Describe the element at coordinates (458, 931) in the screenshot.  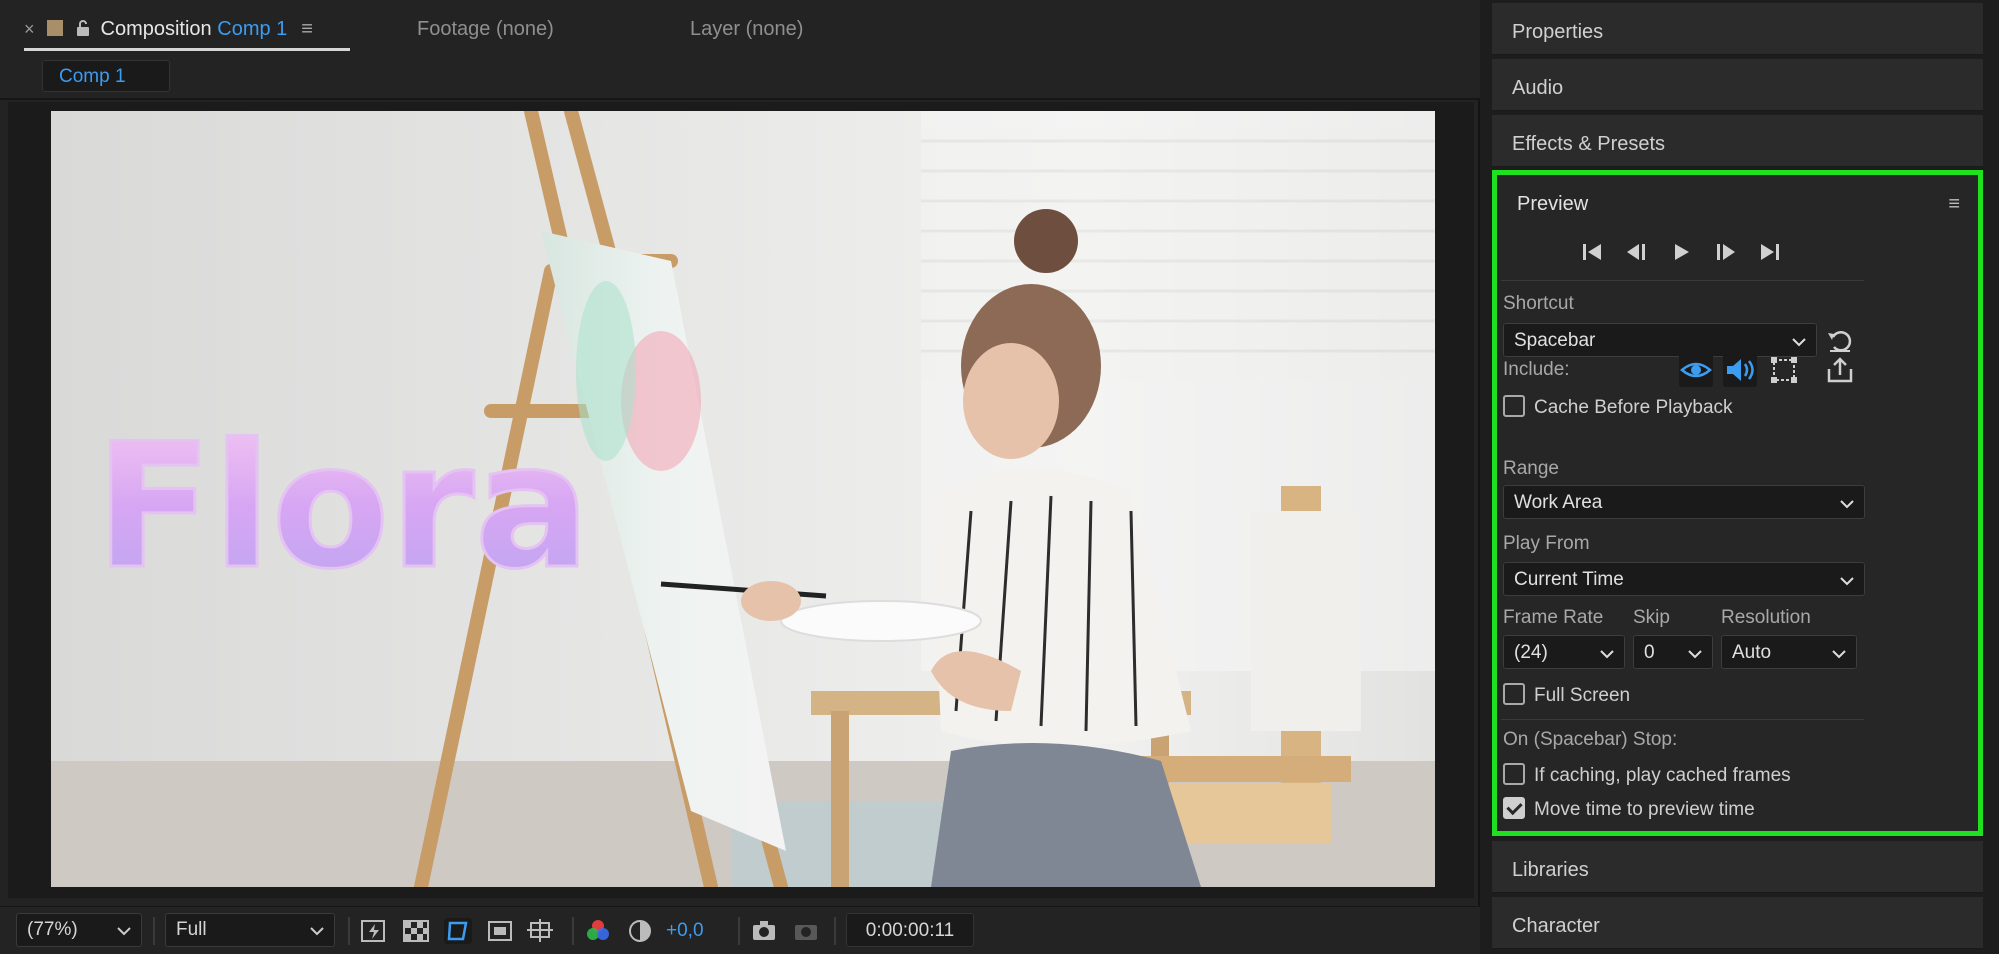
I see `mask-path-visibility-icon` at that location.